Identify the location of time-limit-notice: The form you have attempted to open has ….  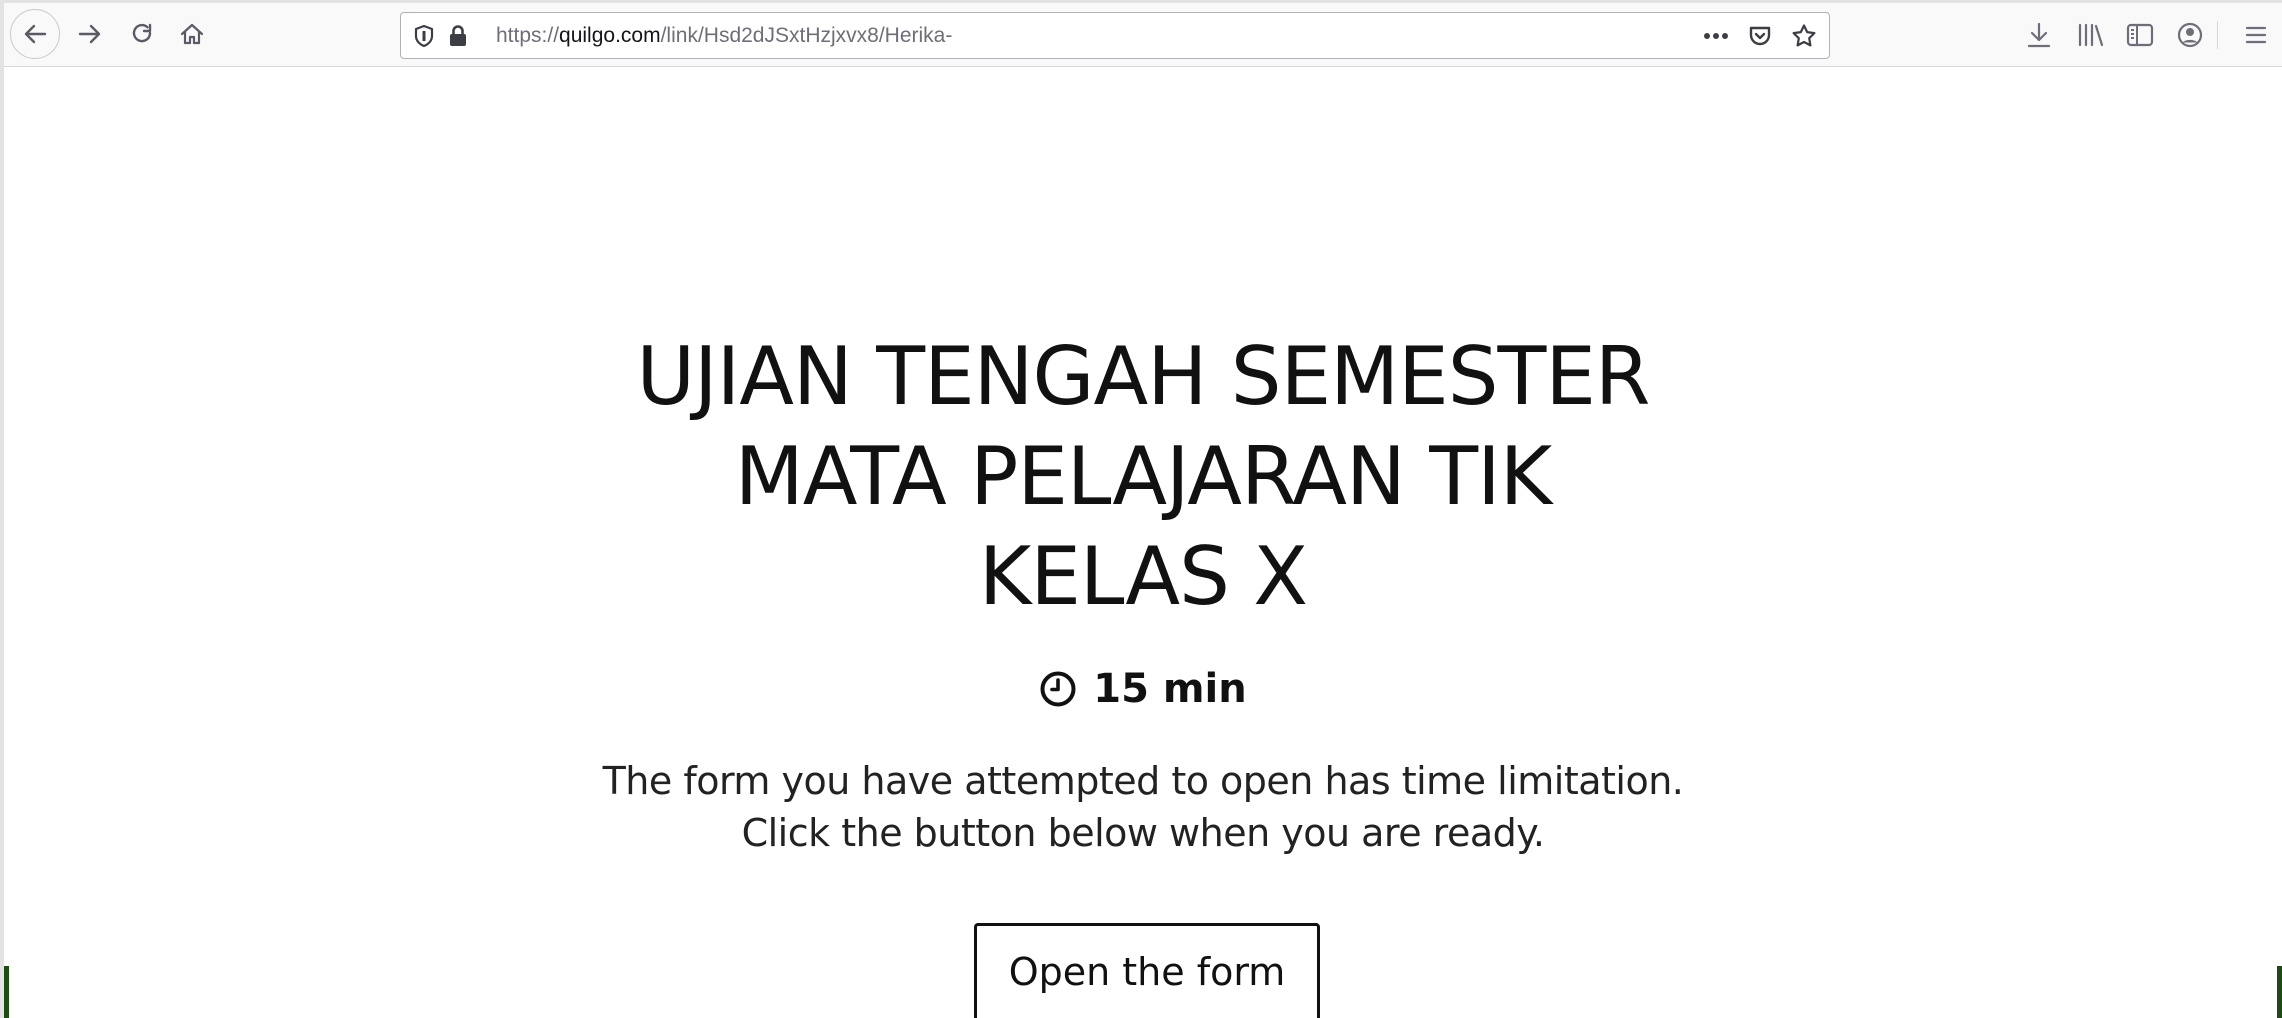
(1143, 807).